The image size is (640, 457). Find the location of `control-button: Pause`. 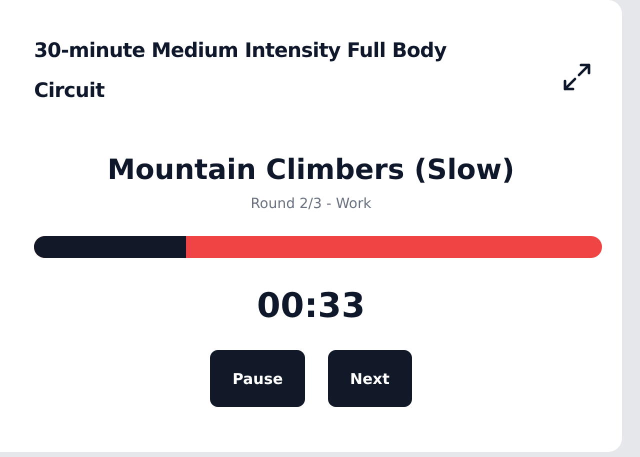

control-button: Pause is located at coordinates (257, 378).